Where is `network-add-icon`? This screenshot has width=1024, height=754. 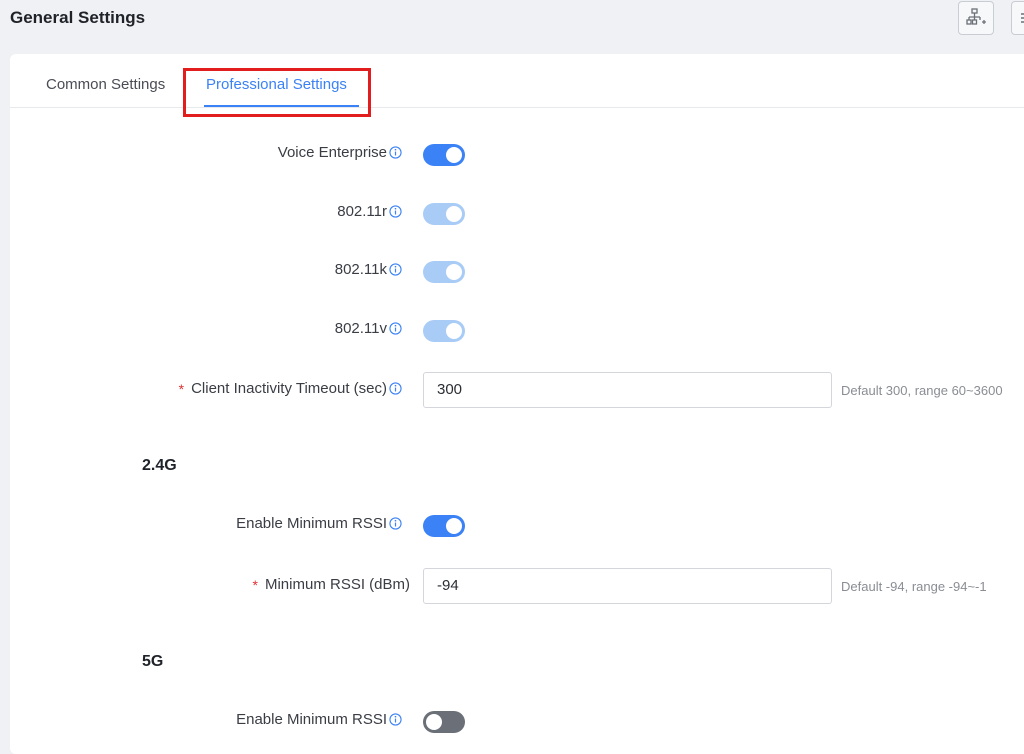
network-add-icon is located at coordinates (976, 16).